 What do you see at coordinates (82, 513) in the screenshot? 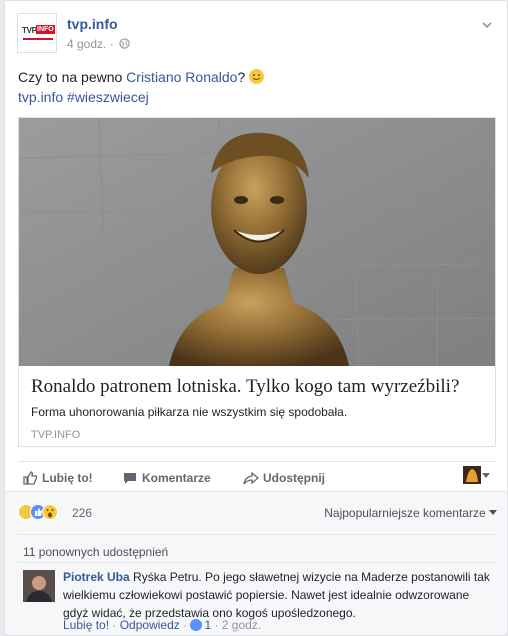
I see `reaction-count: 226` at bounding box center [82, 513].